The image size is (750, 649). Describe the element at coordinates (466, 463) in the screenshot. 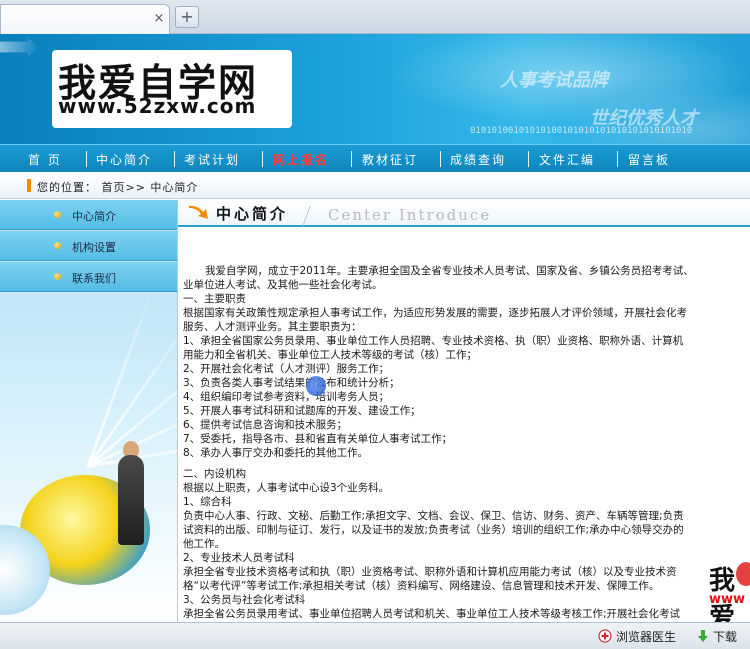

I see `article-spacer` at that location.